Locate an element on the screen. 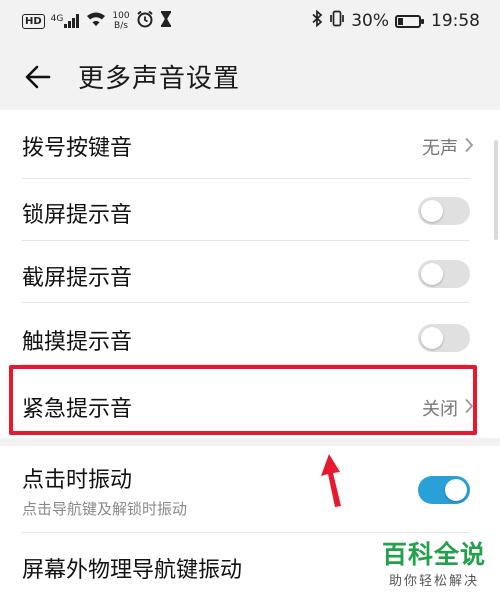 Image resolution: width=500 pixels, height=603 pixels. title-bar: 更多声音设置 is located at coordinates (250, 77).